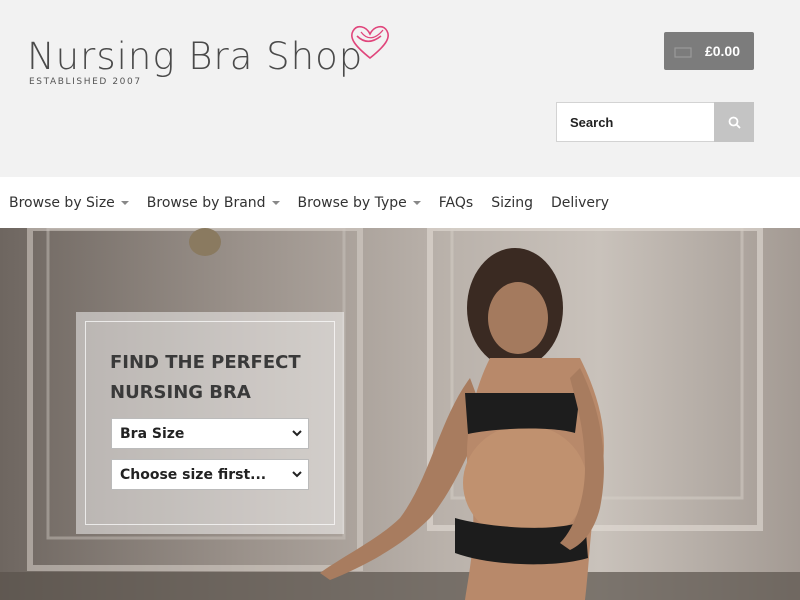 Image resolution: width=800 pixels, height=600 pixels. I want to click on search-input, so click(635, 122).